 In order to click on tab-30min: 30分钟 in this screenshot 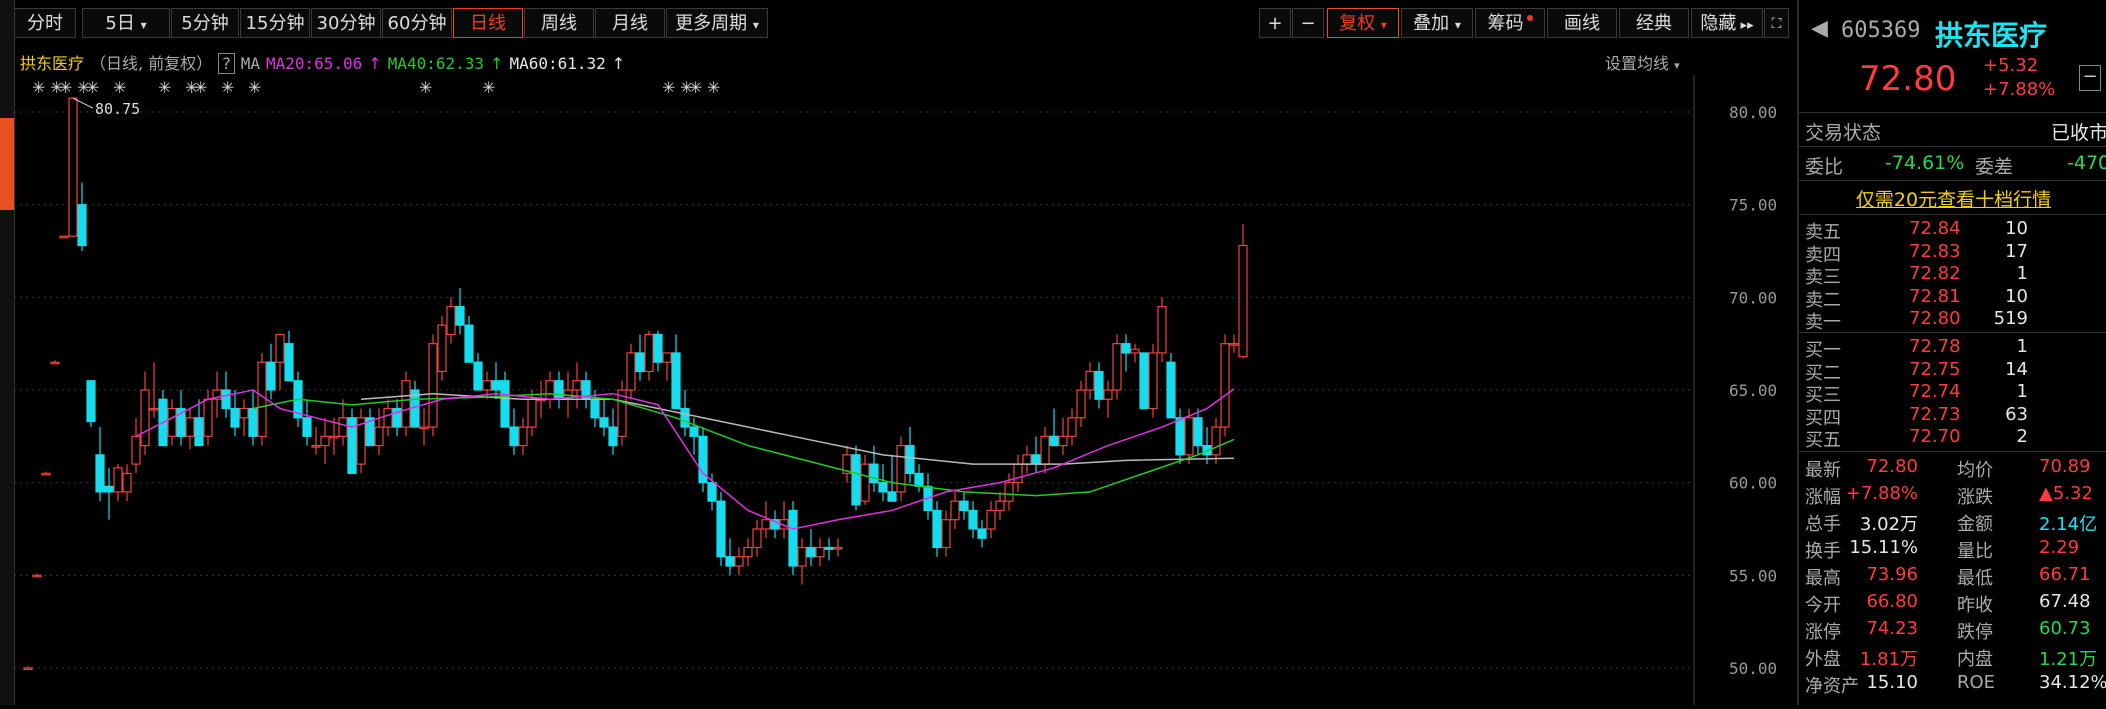, I will do `click(346, 23)`.